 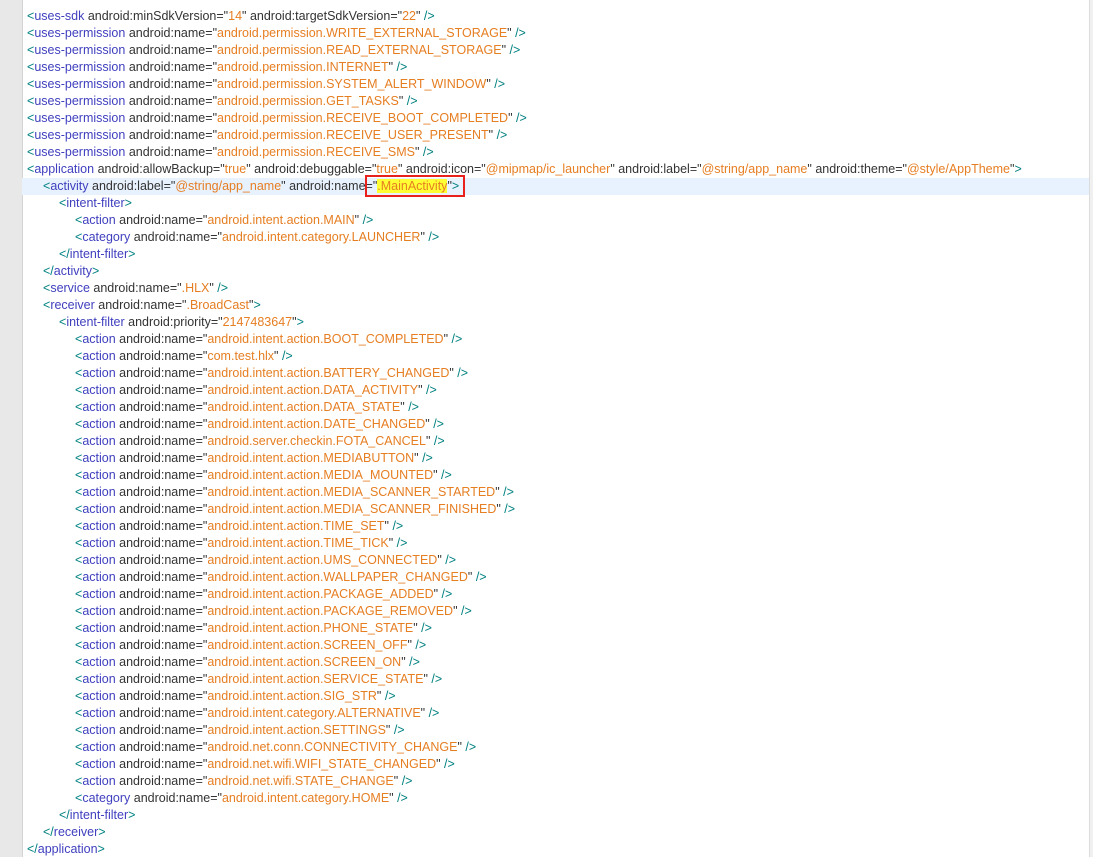 What do you see at coordinates (1091, 428) in the screenshot?
I see `vertical-scrollbar` at bounding box center [1091, 428].